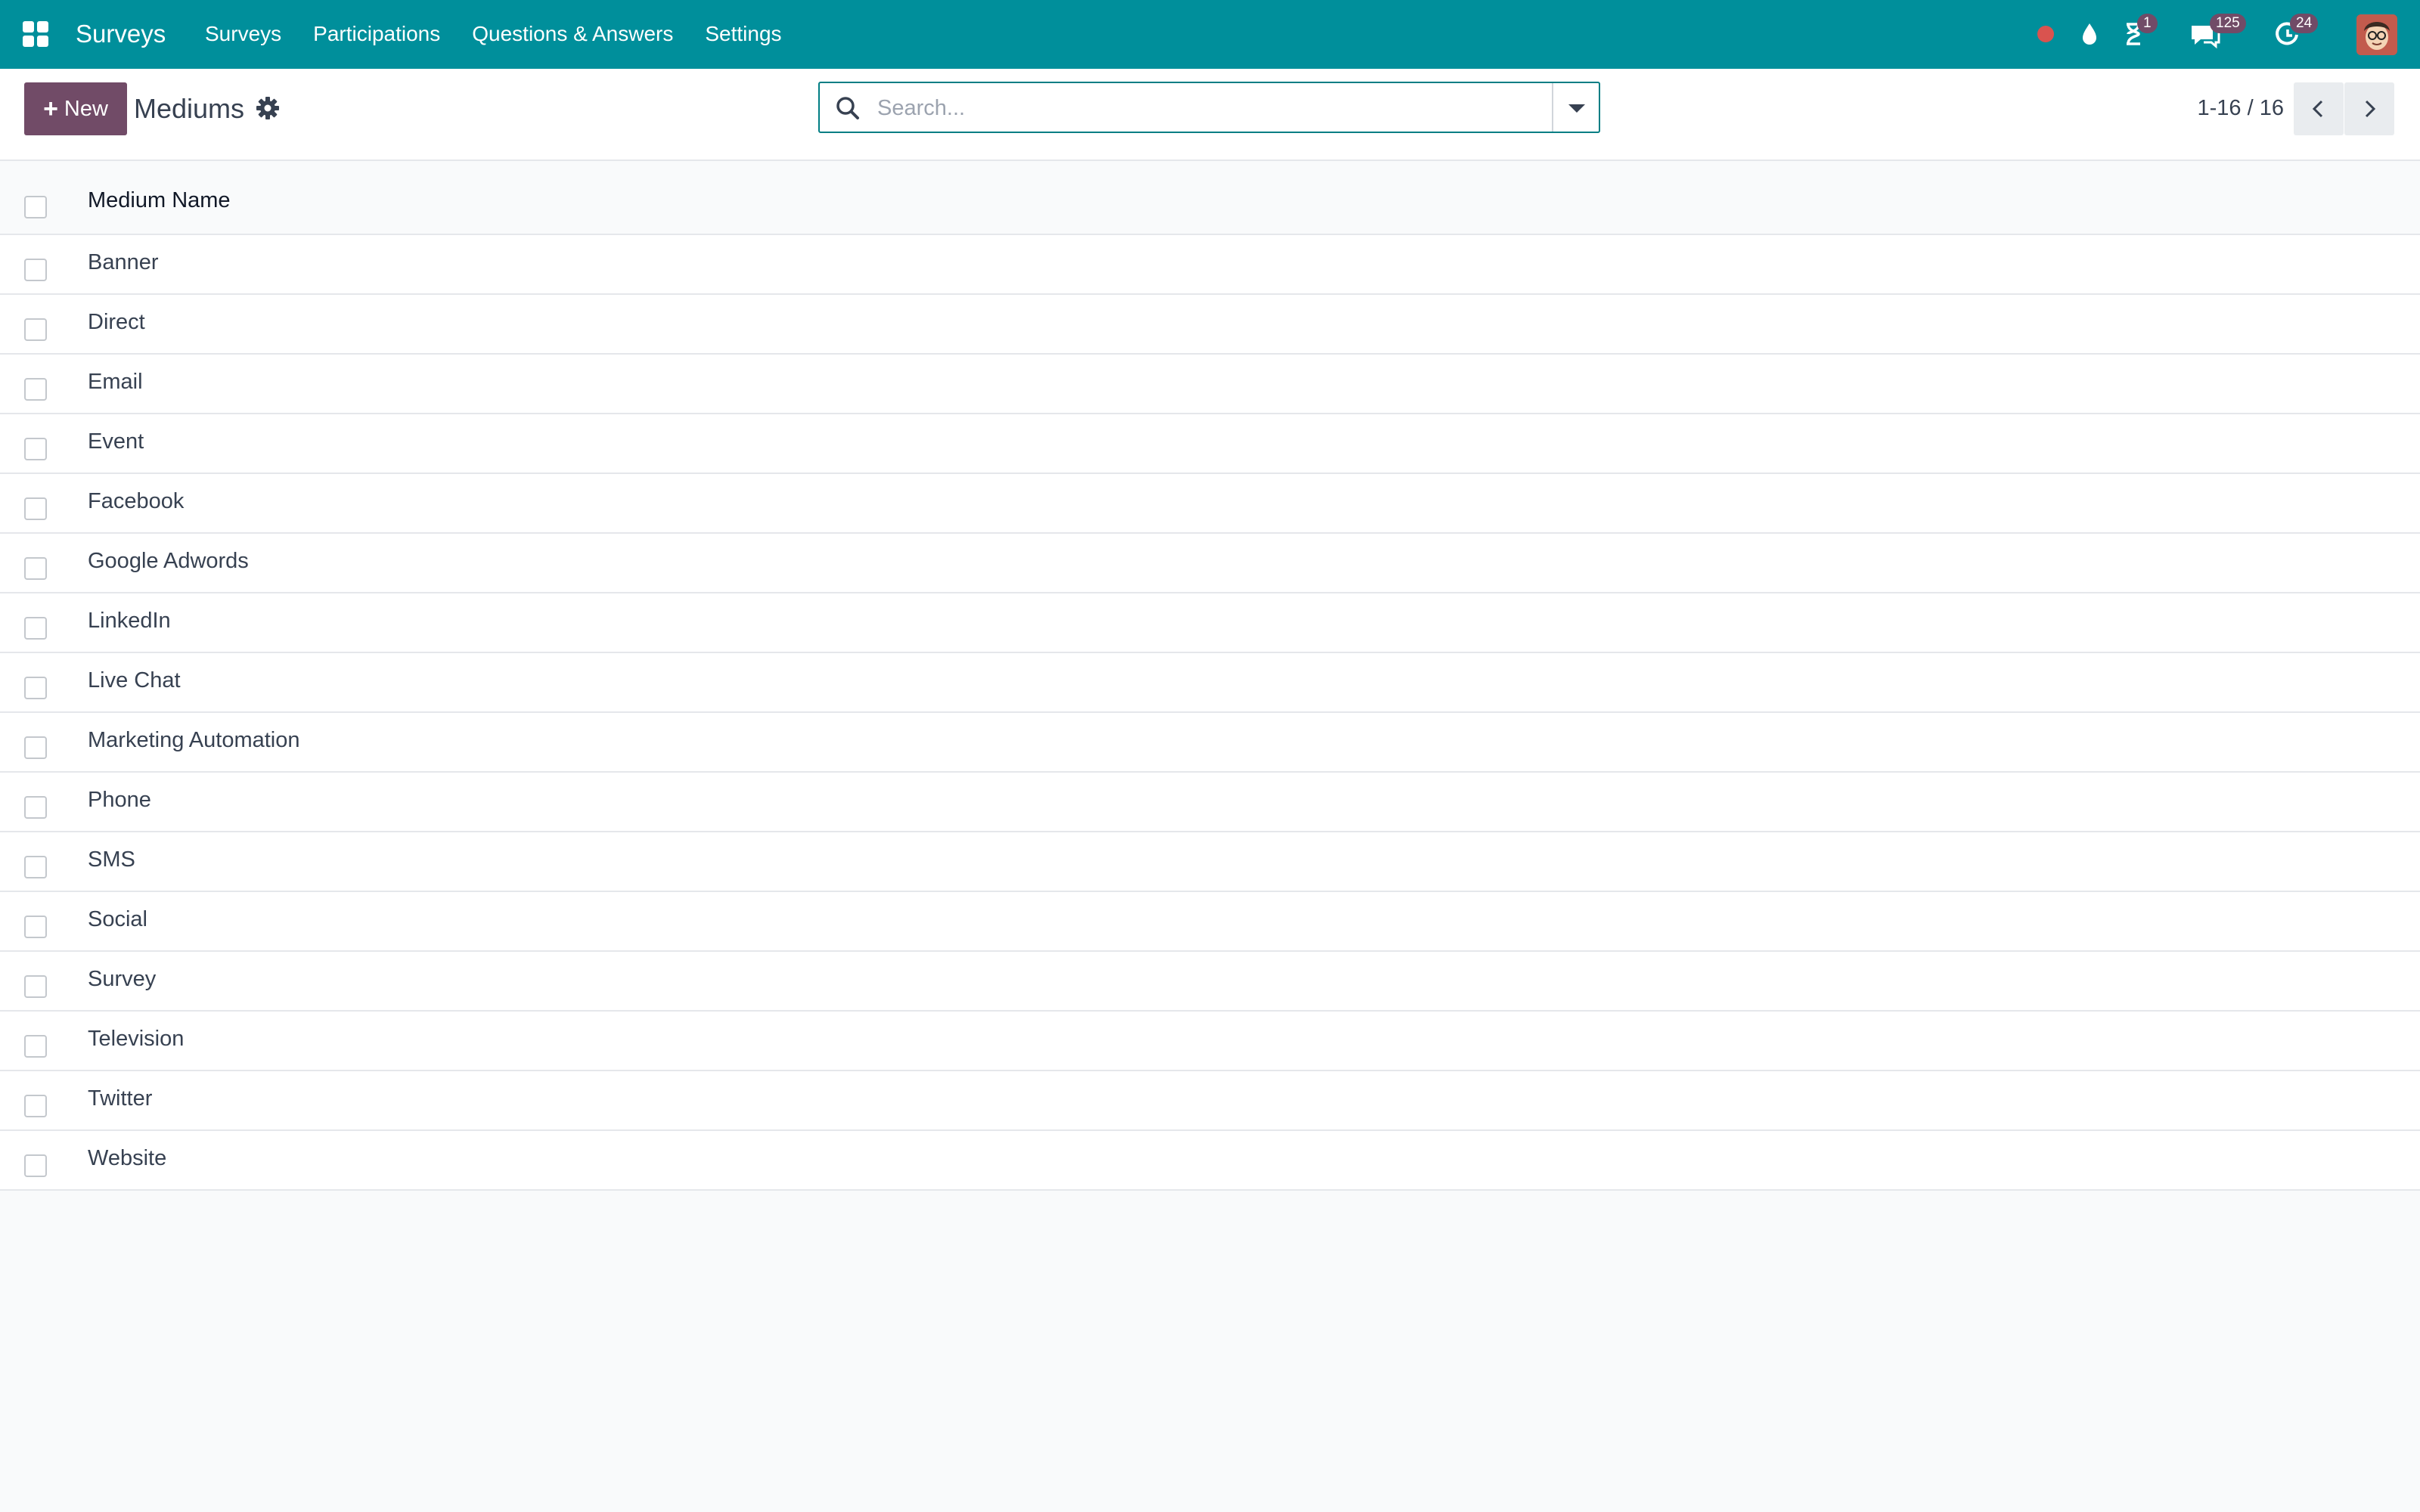 This screenshot has height=1512, width=2420. Describe the element at coordinates (122, 979) in the screenshot. I see `medium-name-cell: Survey` at that location.